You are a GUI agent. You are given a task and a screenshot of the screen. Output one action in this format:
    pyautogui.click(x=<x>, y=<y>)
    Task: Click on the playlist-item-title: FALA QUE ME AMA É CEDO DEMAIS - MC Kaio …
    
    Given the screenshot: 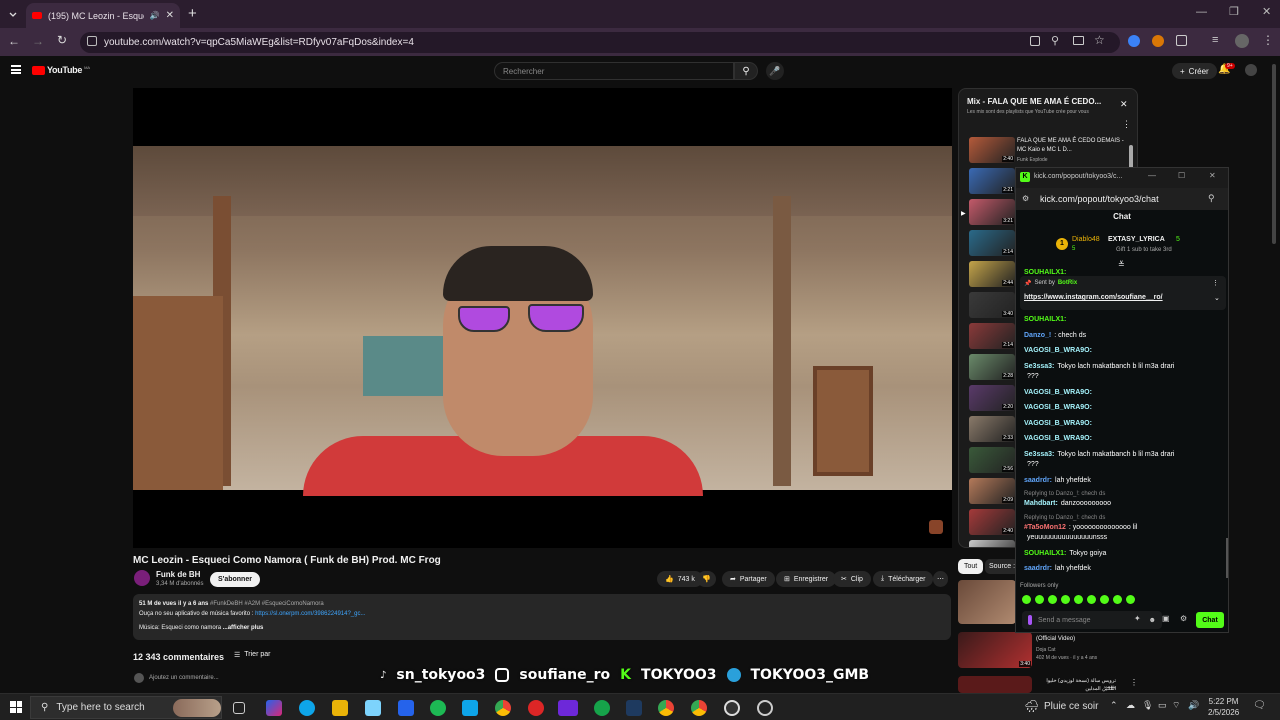 What is the action you would take?
    pyautogui.click(x=1072, y=146)
    